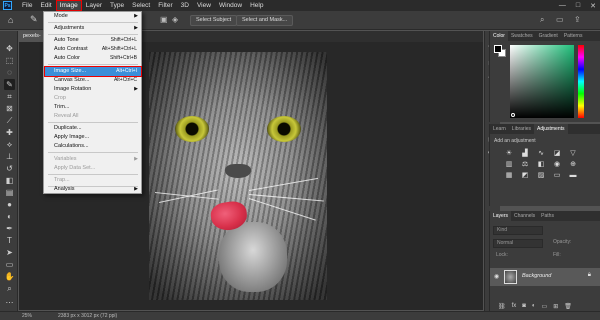 This screenshot has width=600, height=320. I want to click on menu-select: Select, so click(141, 5).